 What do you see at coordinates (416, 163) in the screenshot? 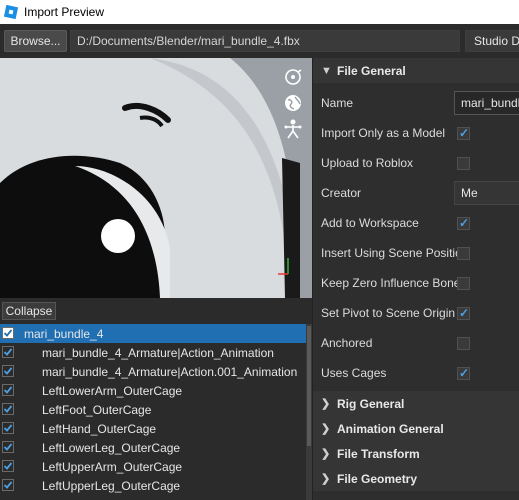
I see `upload-row: Upload to Roblox` at bounding box center [416, 163].